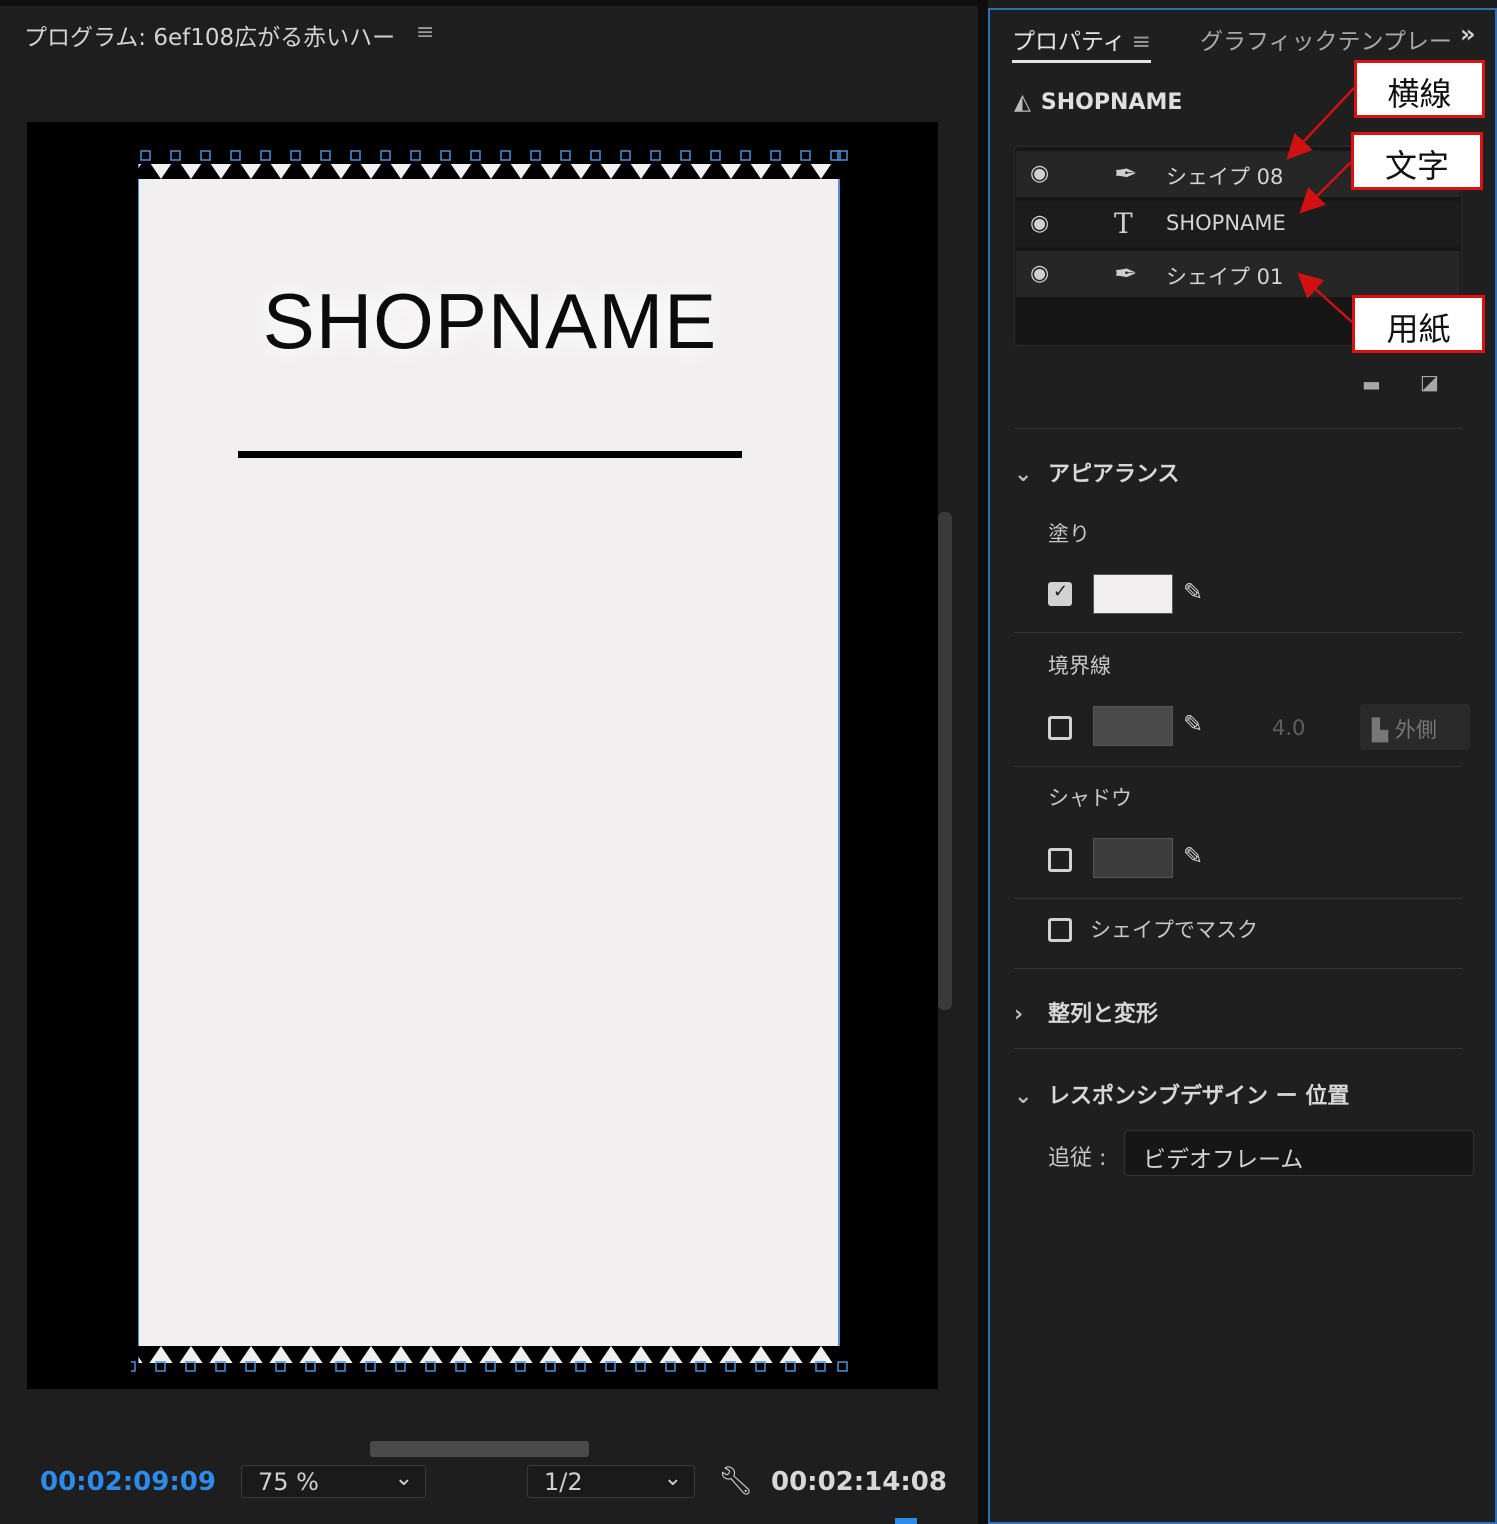 The height and width of the screenshot is (1524, 1497). Describe the element at coordinates (1079, 666) in the screenshot. I see `stroke-label: 境界線` at that location.